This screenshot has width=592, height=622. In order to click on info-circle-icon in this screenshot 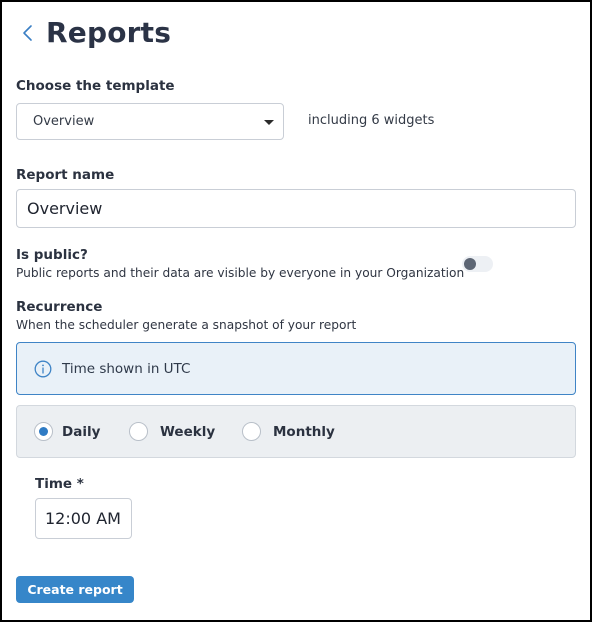, I will do `click(43, 368)`.